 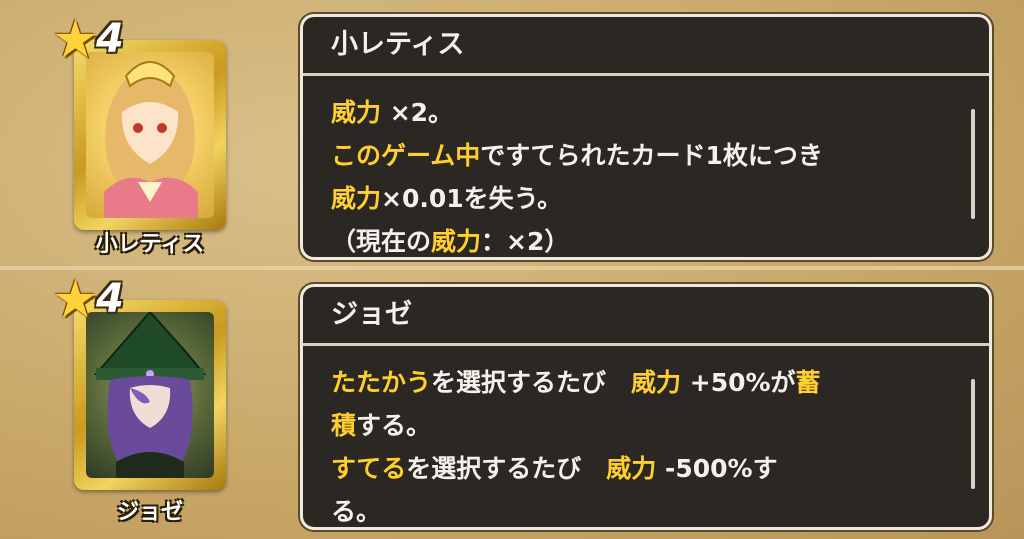 What do you see at coordinates (472, 198) in the screenshot?
I see `description-text: ×0.01を失う。` at bounding box center [472, 198].